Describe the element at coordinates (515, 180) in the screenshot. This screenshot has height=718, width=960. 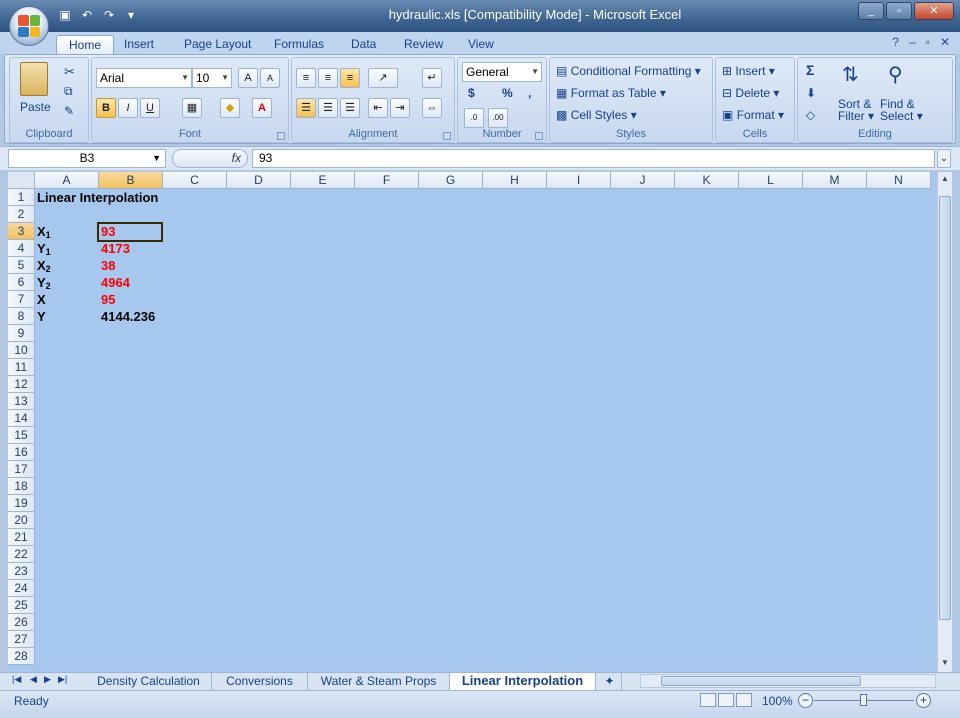
I see `column-header-h: H` at that location.